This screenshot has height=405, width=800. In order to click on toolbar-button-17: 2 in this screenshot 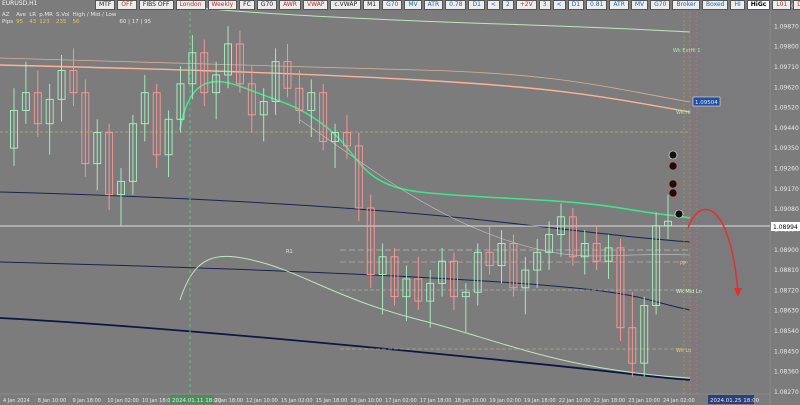, I will do `click(507, 5)`.